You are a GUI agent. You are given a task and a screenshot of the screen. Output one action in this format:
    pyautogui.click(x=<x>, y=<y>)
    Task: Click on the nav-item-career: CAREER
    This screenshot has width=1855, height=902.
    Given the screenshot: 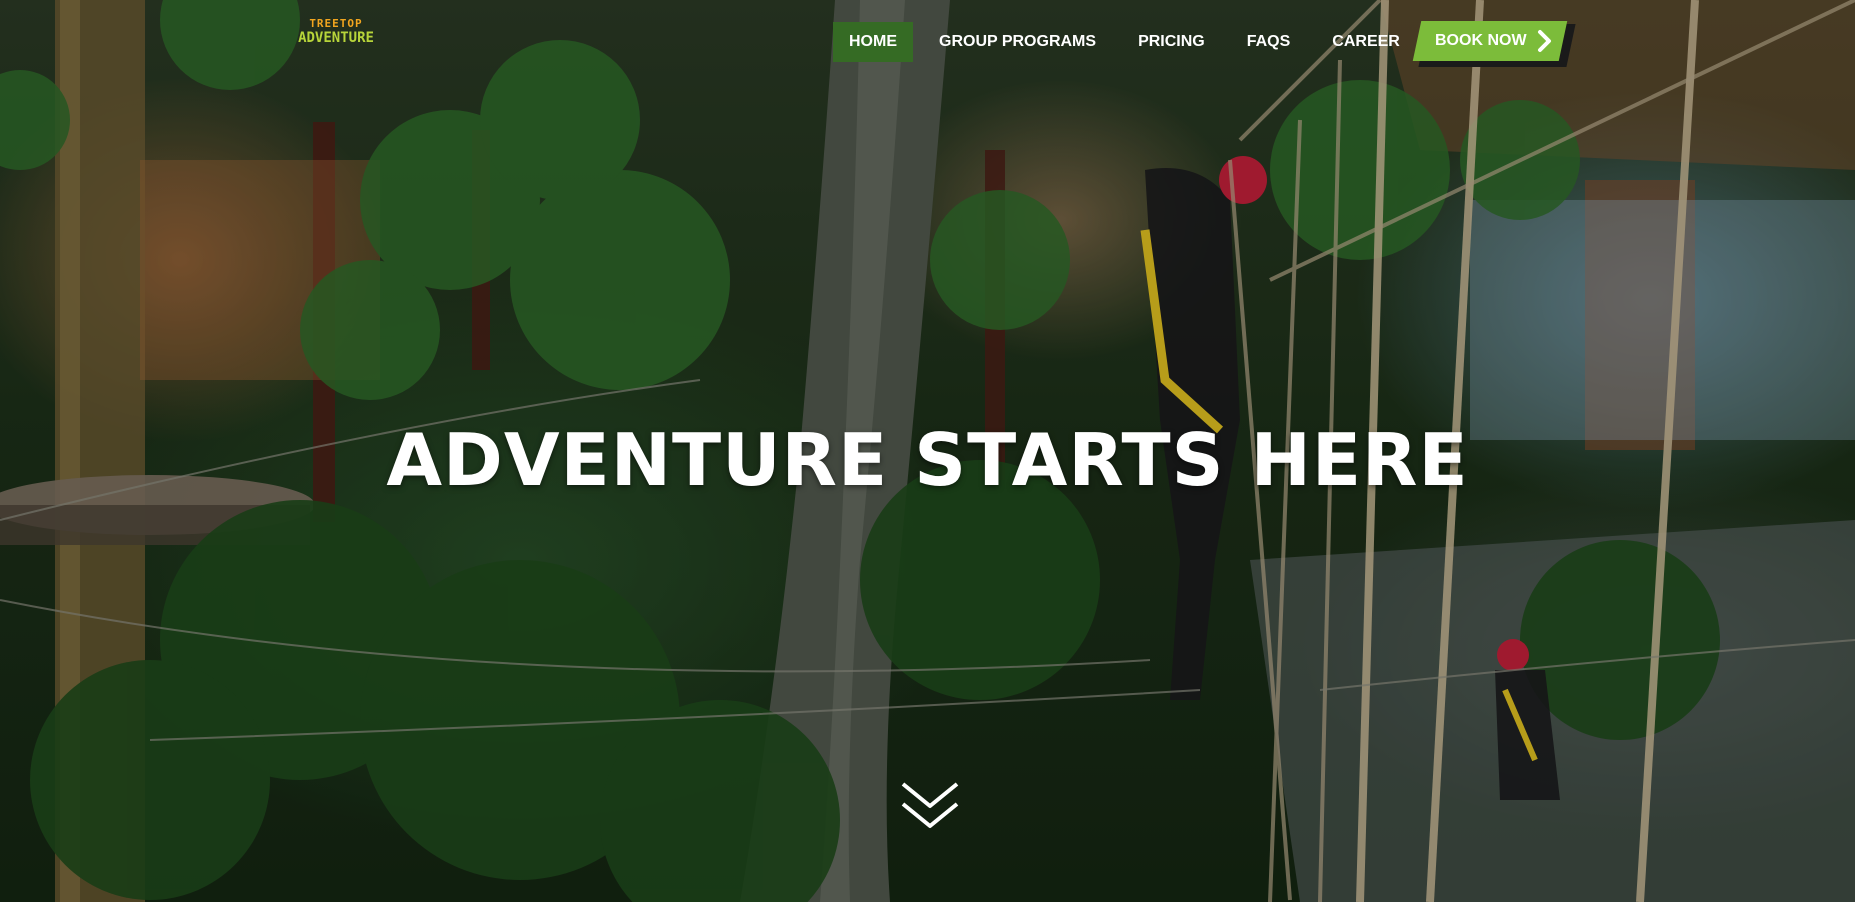 What is the action you would take?
    pyautogui.click(x=1366, y=42)
    